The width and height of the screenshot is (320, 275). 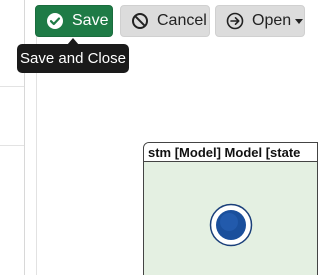 I want to click on cancel-button: Cancel, so click(x=165, y=21).